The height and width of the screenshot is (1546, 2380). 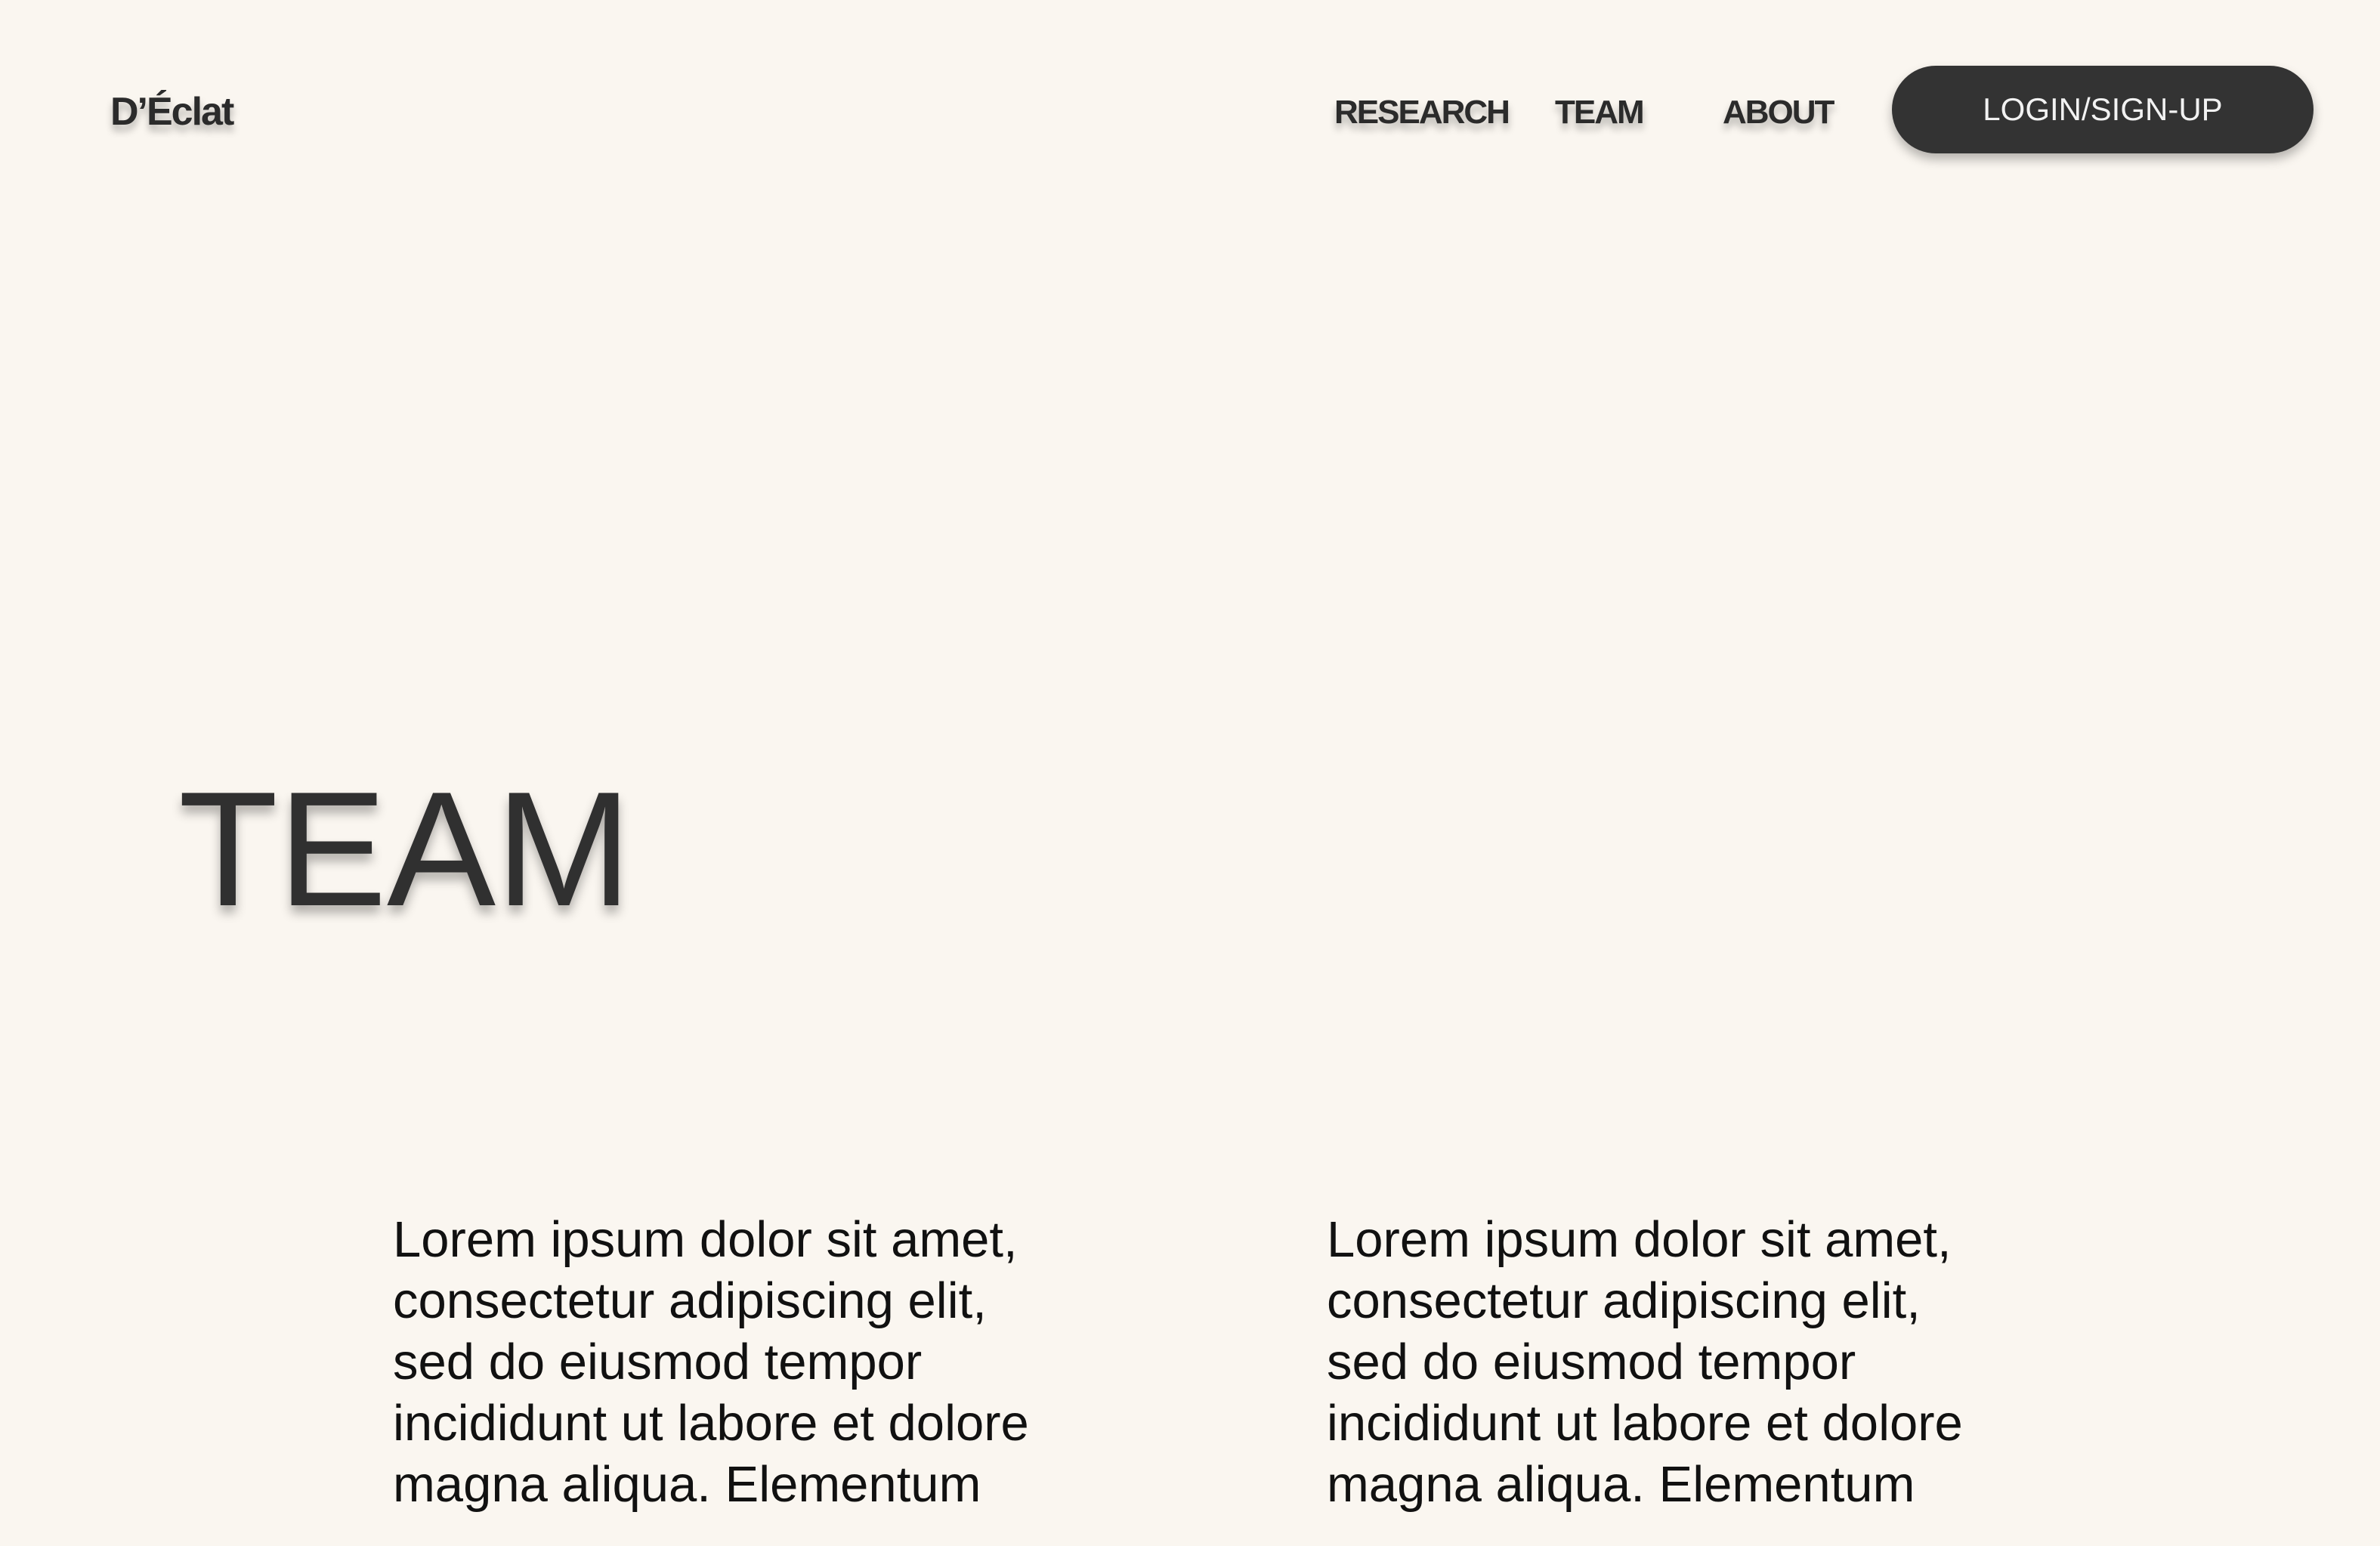 I want to click on nav-link-team: TEAM, so click(x=1600, y=112).